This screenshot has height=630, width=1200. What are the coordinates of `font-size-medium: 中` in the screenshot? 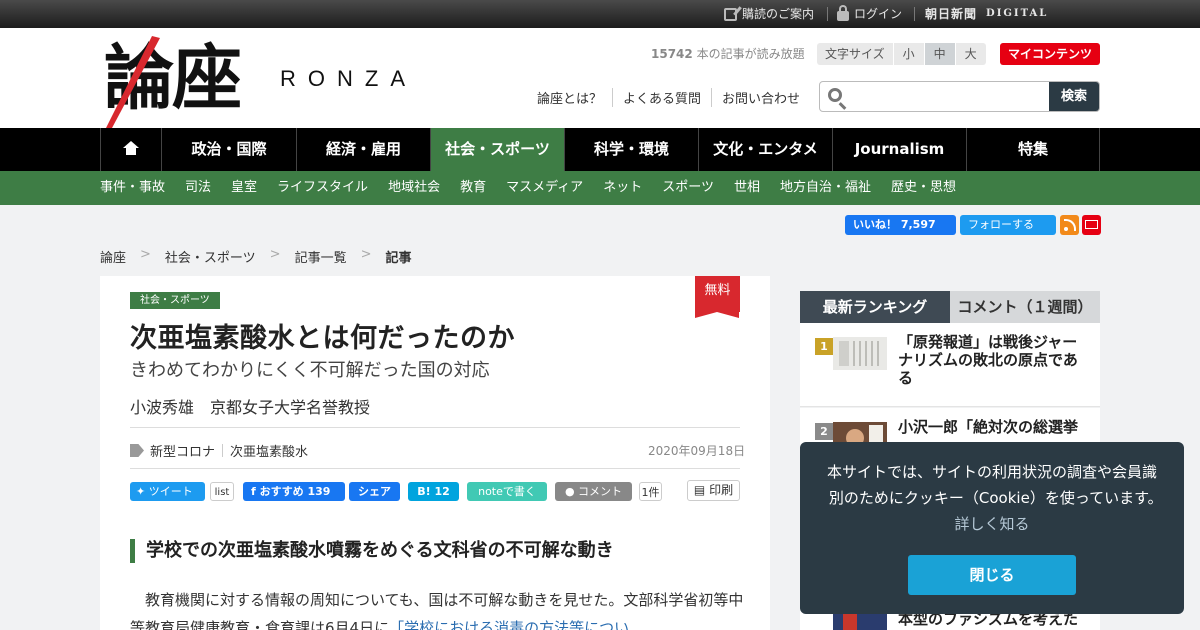 It's located at (939, 54).